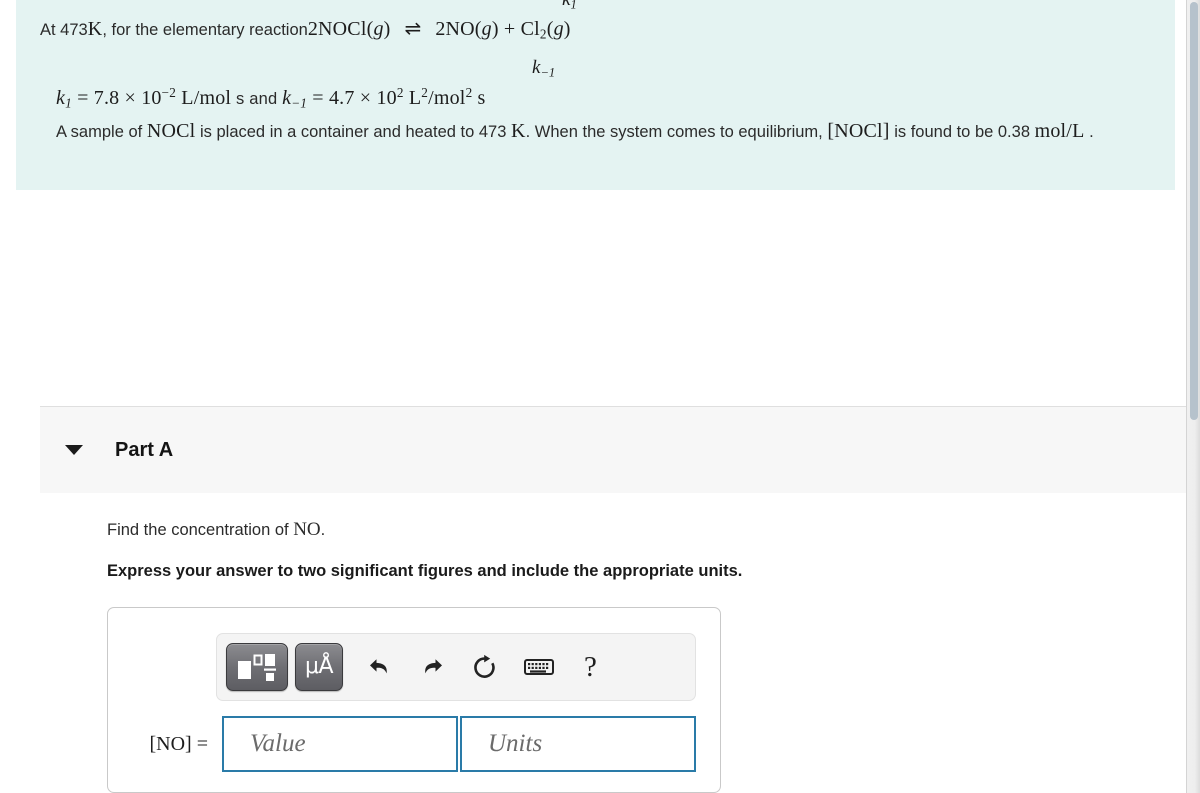 This screenshot has height=793, width=1200. Describe the element at coordinates (144, 449) in the screenshot. I see `part-a-title: Part A` at that location.